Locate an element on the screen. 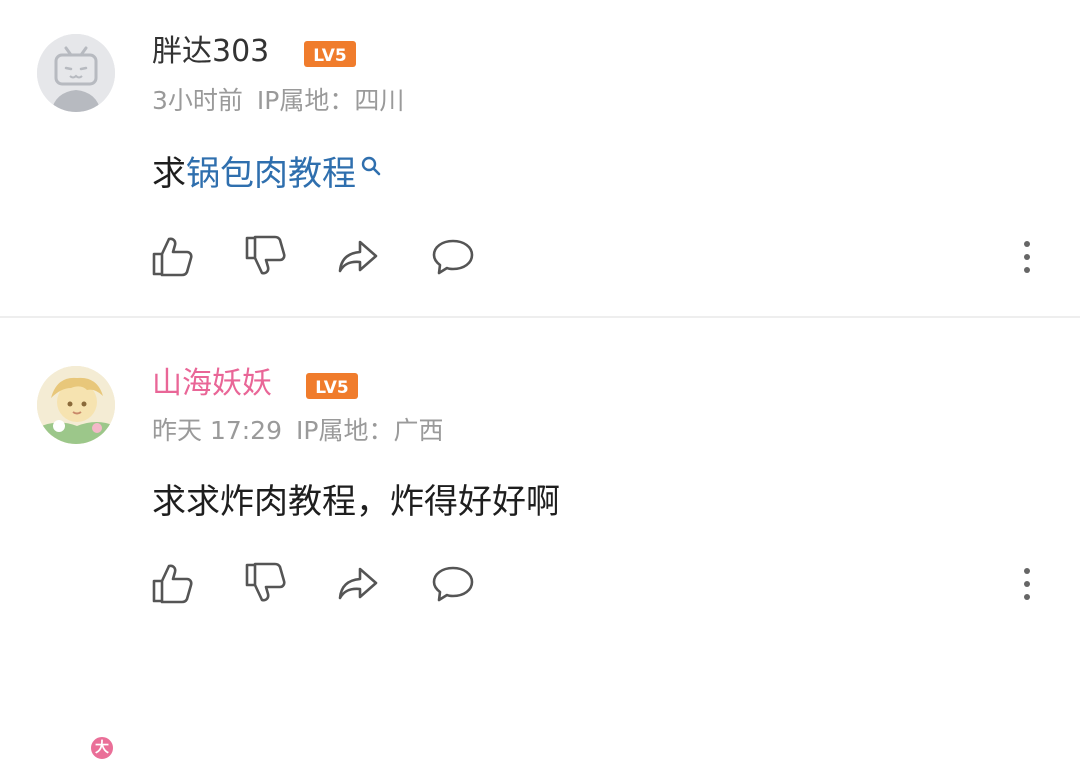 The height and width of the screenshot is (762, 1080). ip-location: IP属地：广西 is located at coordinates (370, 430).